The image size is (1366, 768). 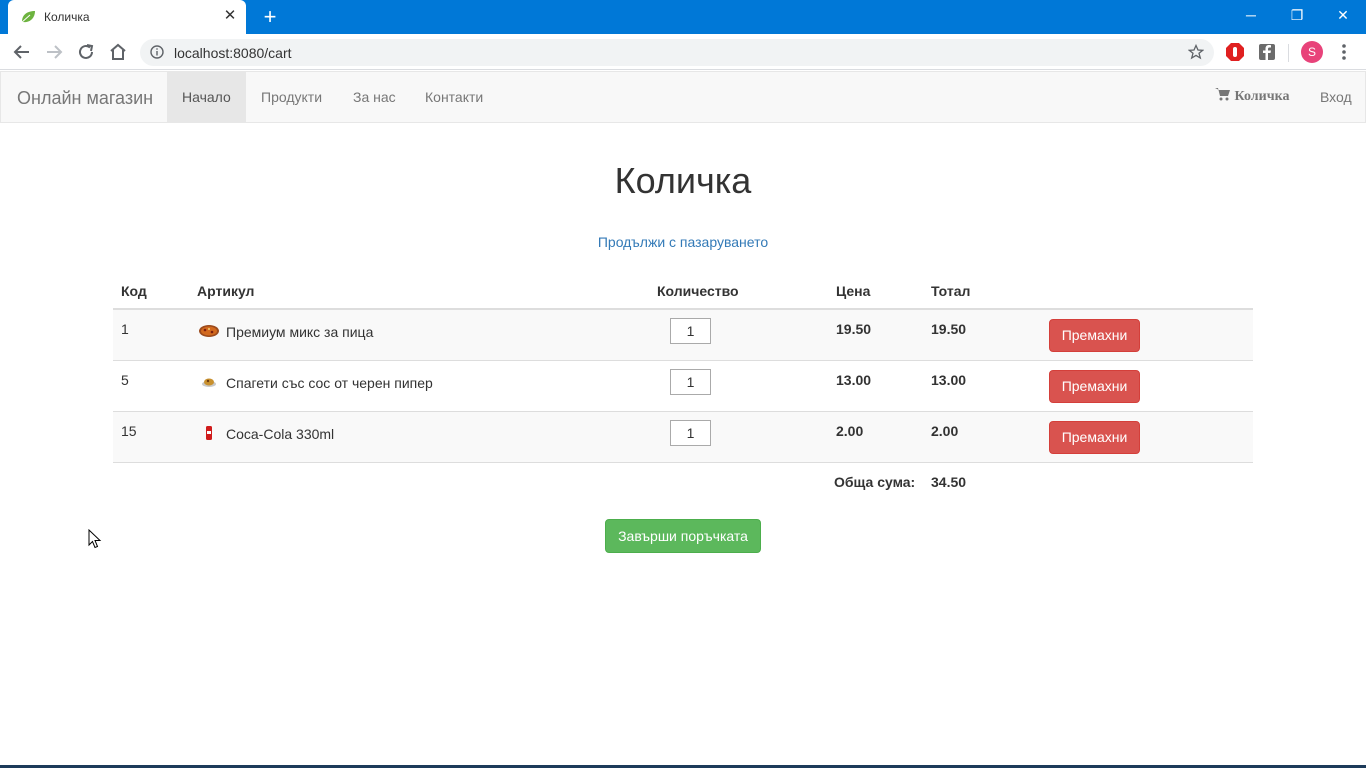 What do you see at coordinates (86, 52) in the screenshot?
I see `reload-icon` at bounding box center [86, 52].